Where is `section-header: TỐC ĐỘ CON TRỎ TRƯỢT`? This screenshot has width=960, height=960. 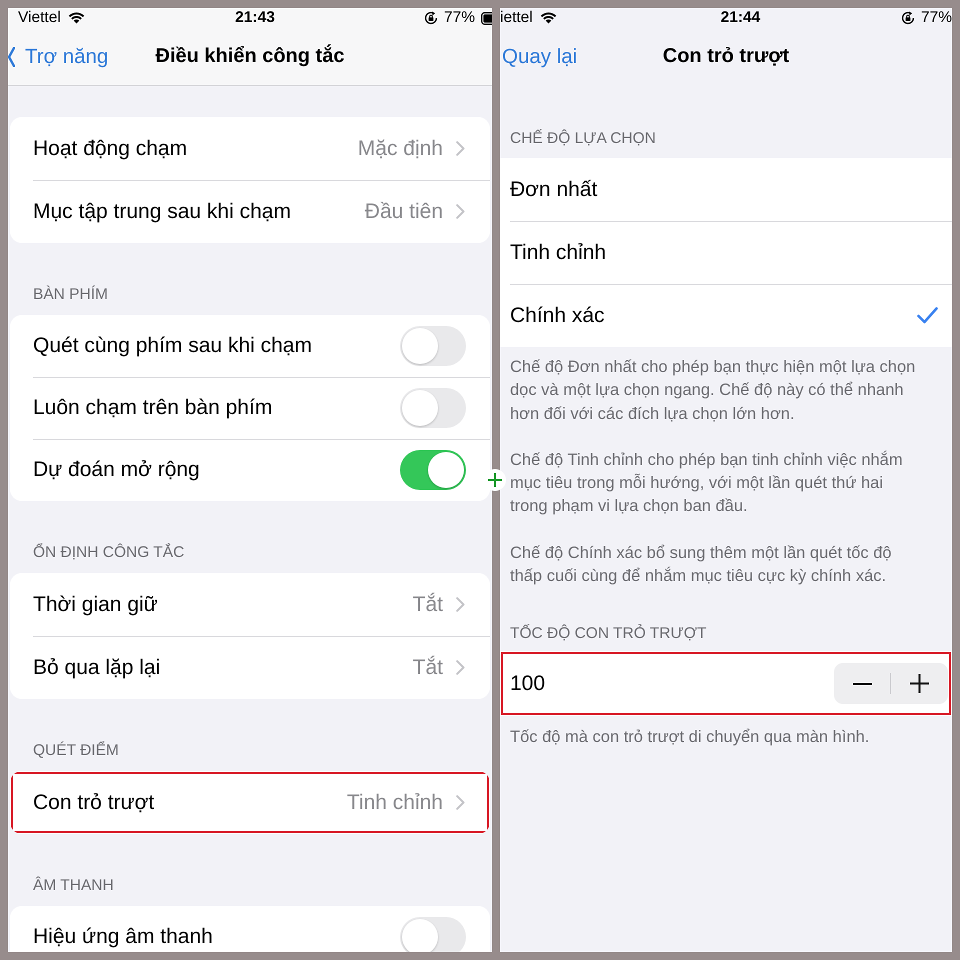
section-header: TỐC ĐỘ CON TRỎ TRƯỢT is located at coordinates (607, 633).